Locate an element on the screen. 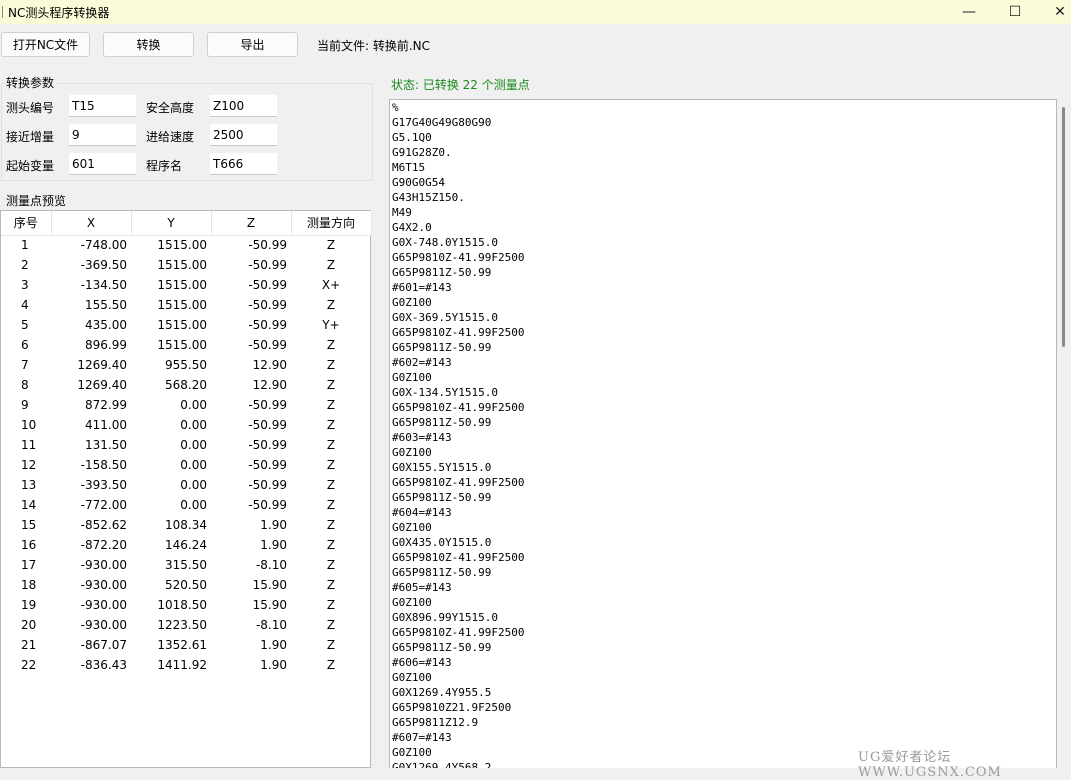  table-row: 16 -872.20 146.24 1.90 Z is located at coordinates (186, 545).